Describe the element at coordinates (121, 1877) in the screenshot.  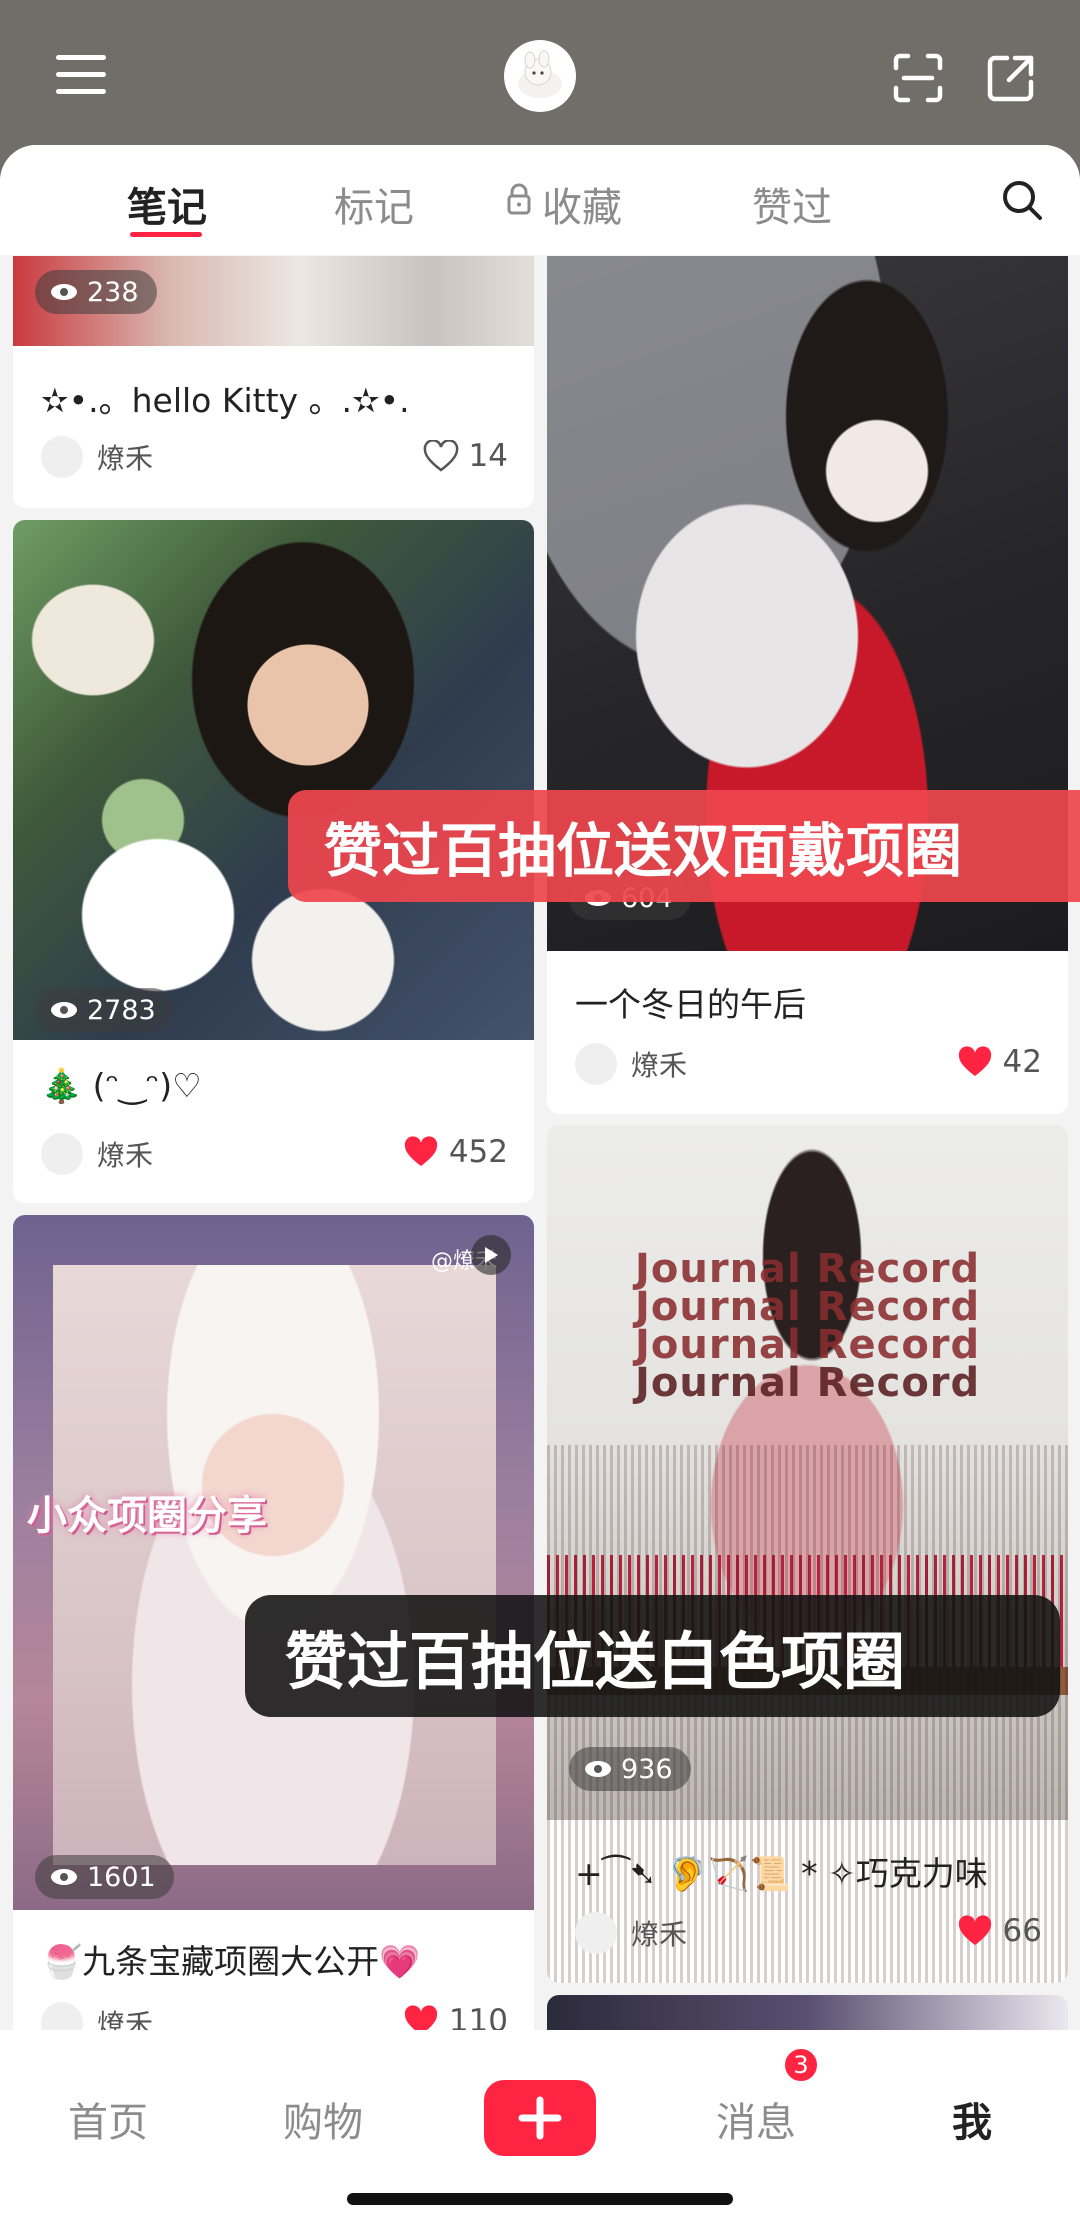
I see `view-count: 1601` at that location.